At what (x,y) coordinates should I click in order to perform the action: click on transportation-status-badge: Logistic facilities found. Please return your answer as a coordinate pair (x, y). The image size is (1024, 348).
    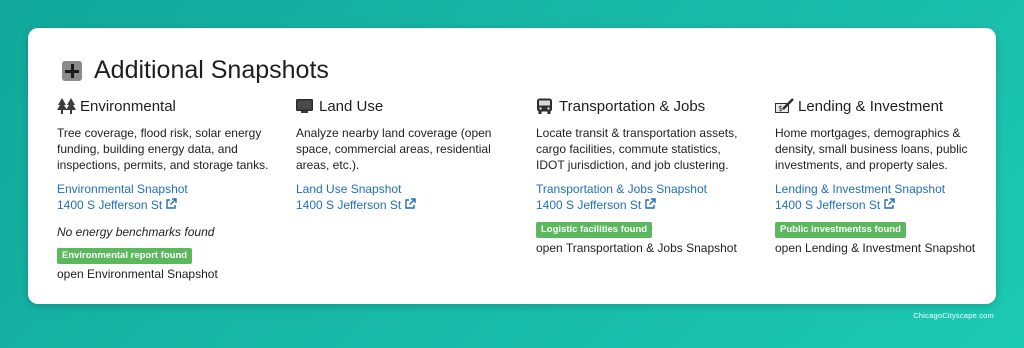
    Looking at the image, I should click on (594, 230).